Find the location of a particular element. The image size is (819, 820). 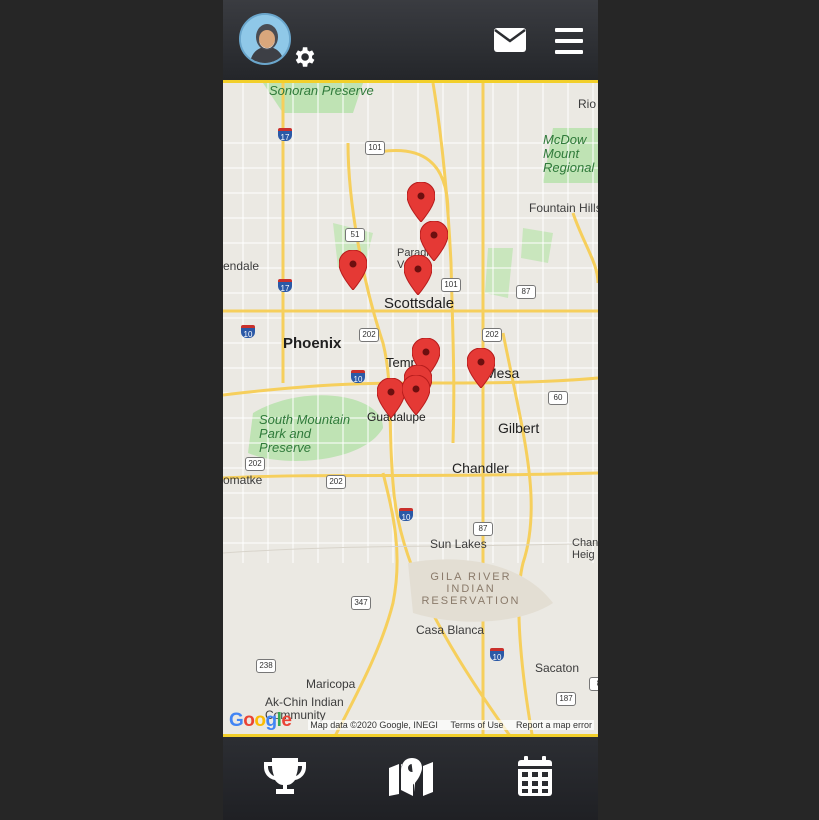

route-shield: 187 is located at coordinates (566, 699).